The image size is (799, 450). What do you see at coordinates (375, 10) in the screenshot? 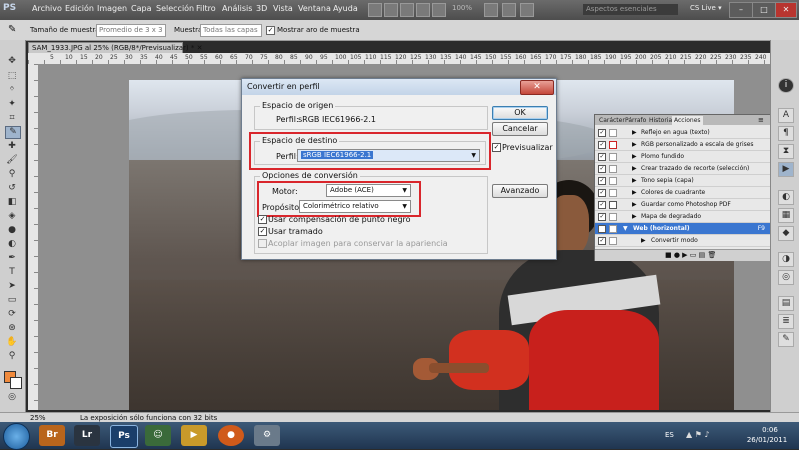
I see `bridge-icon` at bounding box center [375, 10].